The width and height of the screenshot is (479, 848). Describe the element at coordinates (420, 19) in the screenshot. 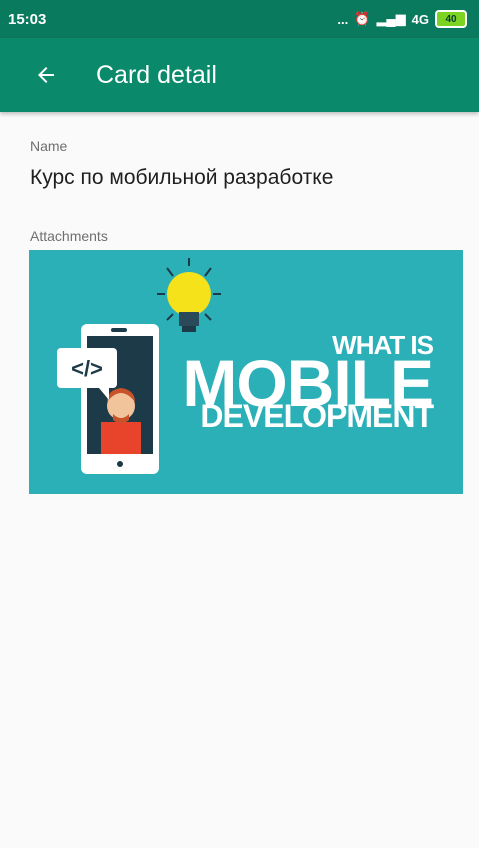

I see `network-type: 4G` at that location.